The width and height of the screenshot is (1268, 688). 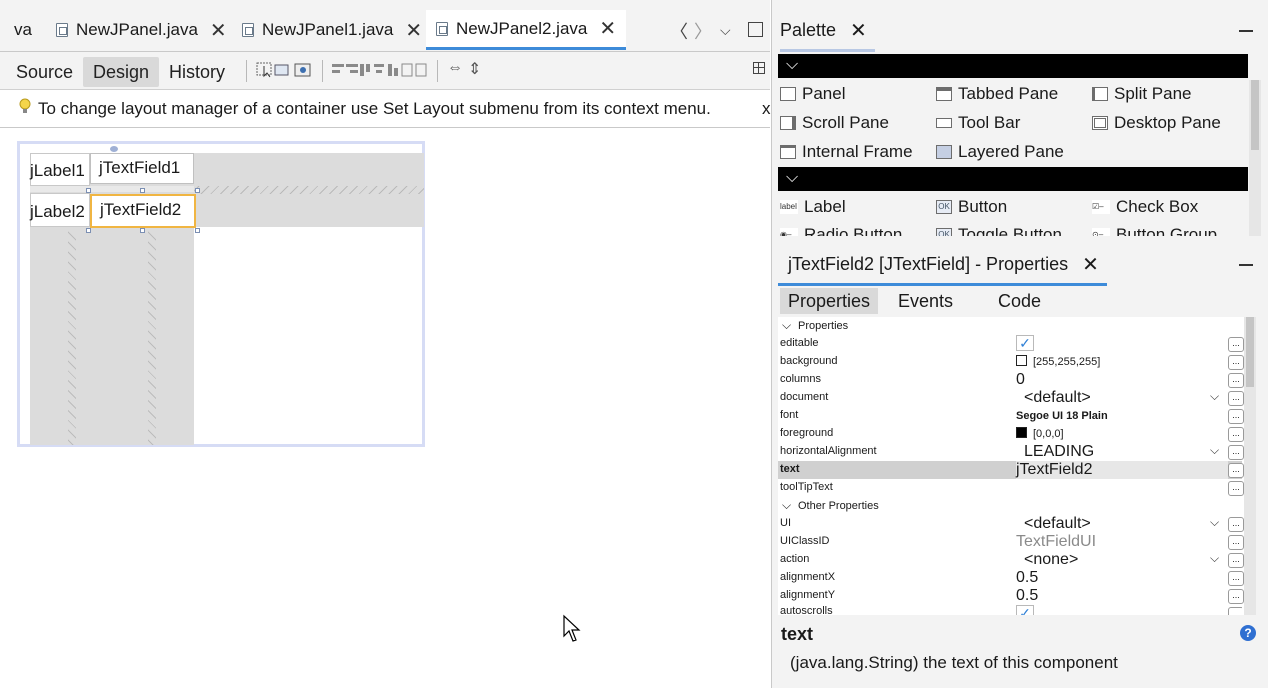 I want to click on palette-item-scroll-pane: Scroll Pane, so click(x=834, y=123).